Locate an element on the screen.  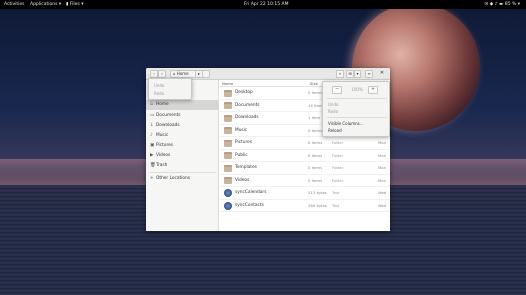
row-name: Music is located at coordinates (241, 130).